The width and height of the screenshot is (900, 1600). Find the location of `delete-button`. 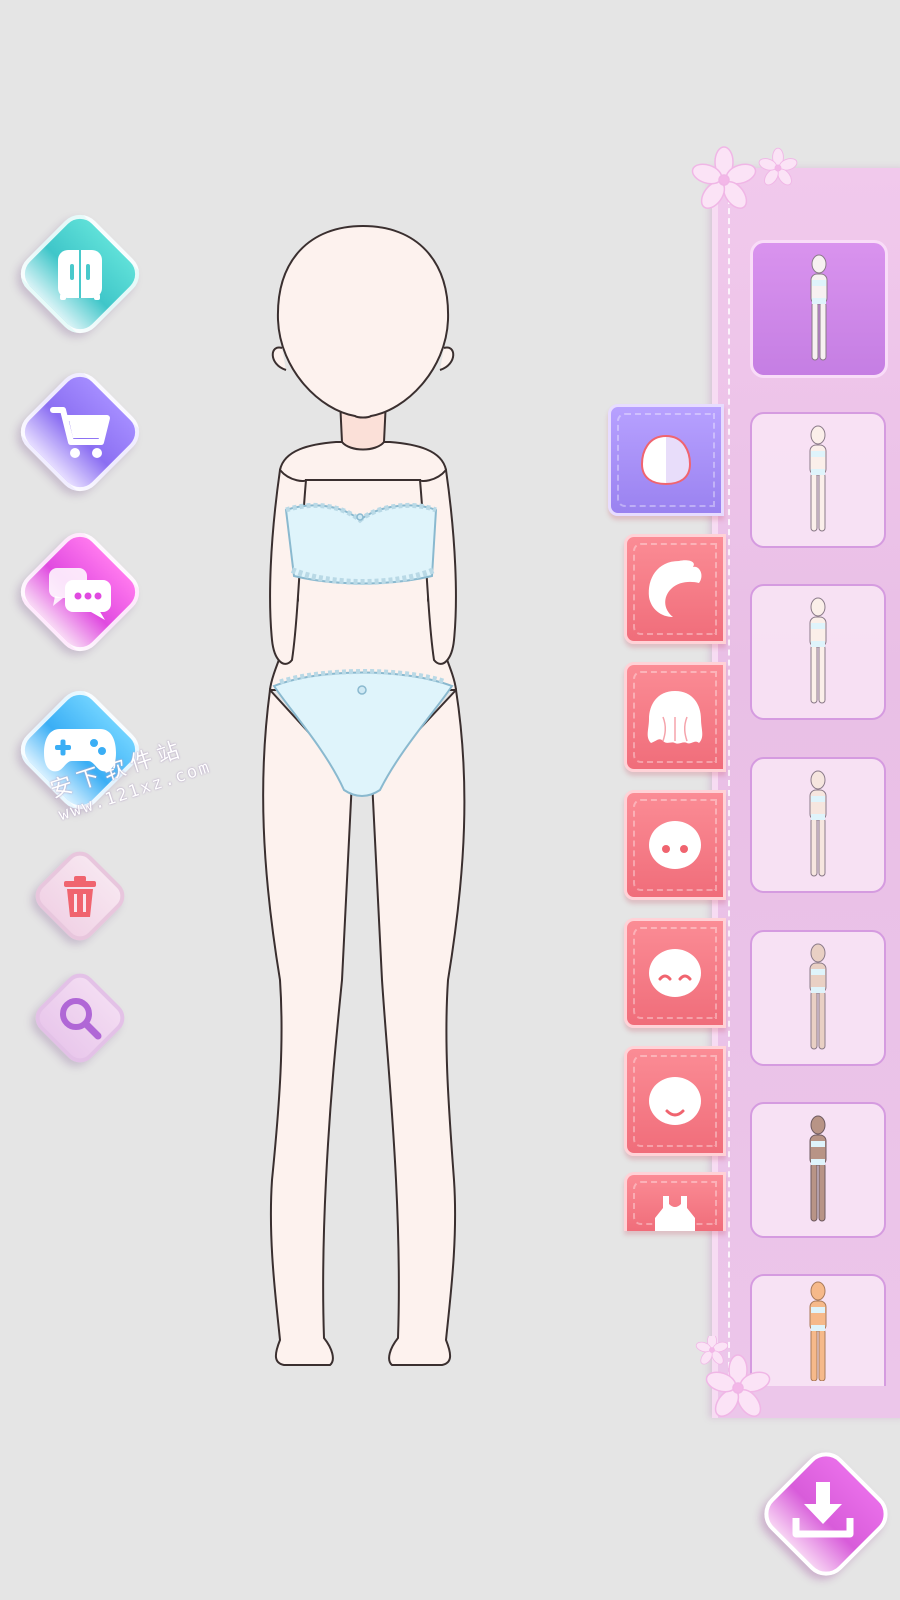

delete-button is located at coordinates (80, 896).